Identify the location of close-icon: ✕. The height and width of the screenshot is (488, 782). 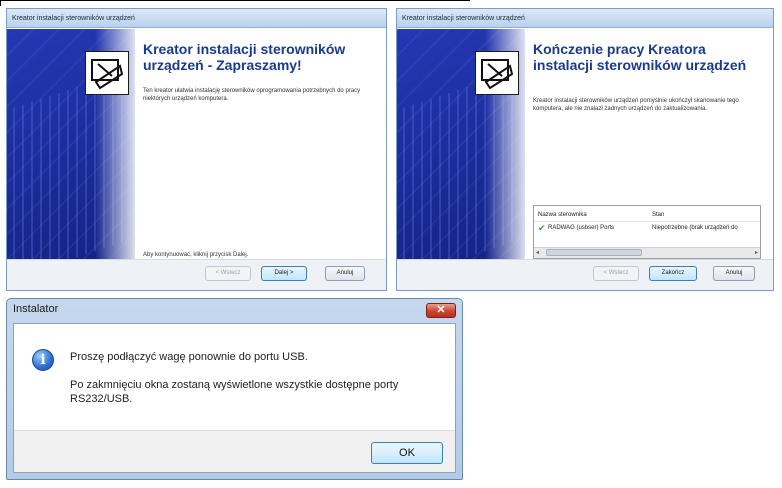
(441, 310).